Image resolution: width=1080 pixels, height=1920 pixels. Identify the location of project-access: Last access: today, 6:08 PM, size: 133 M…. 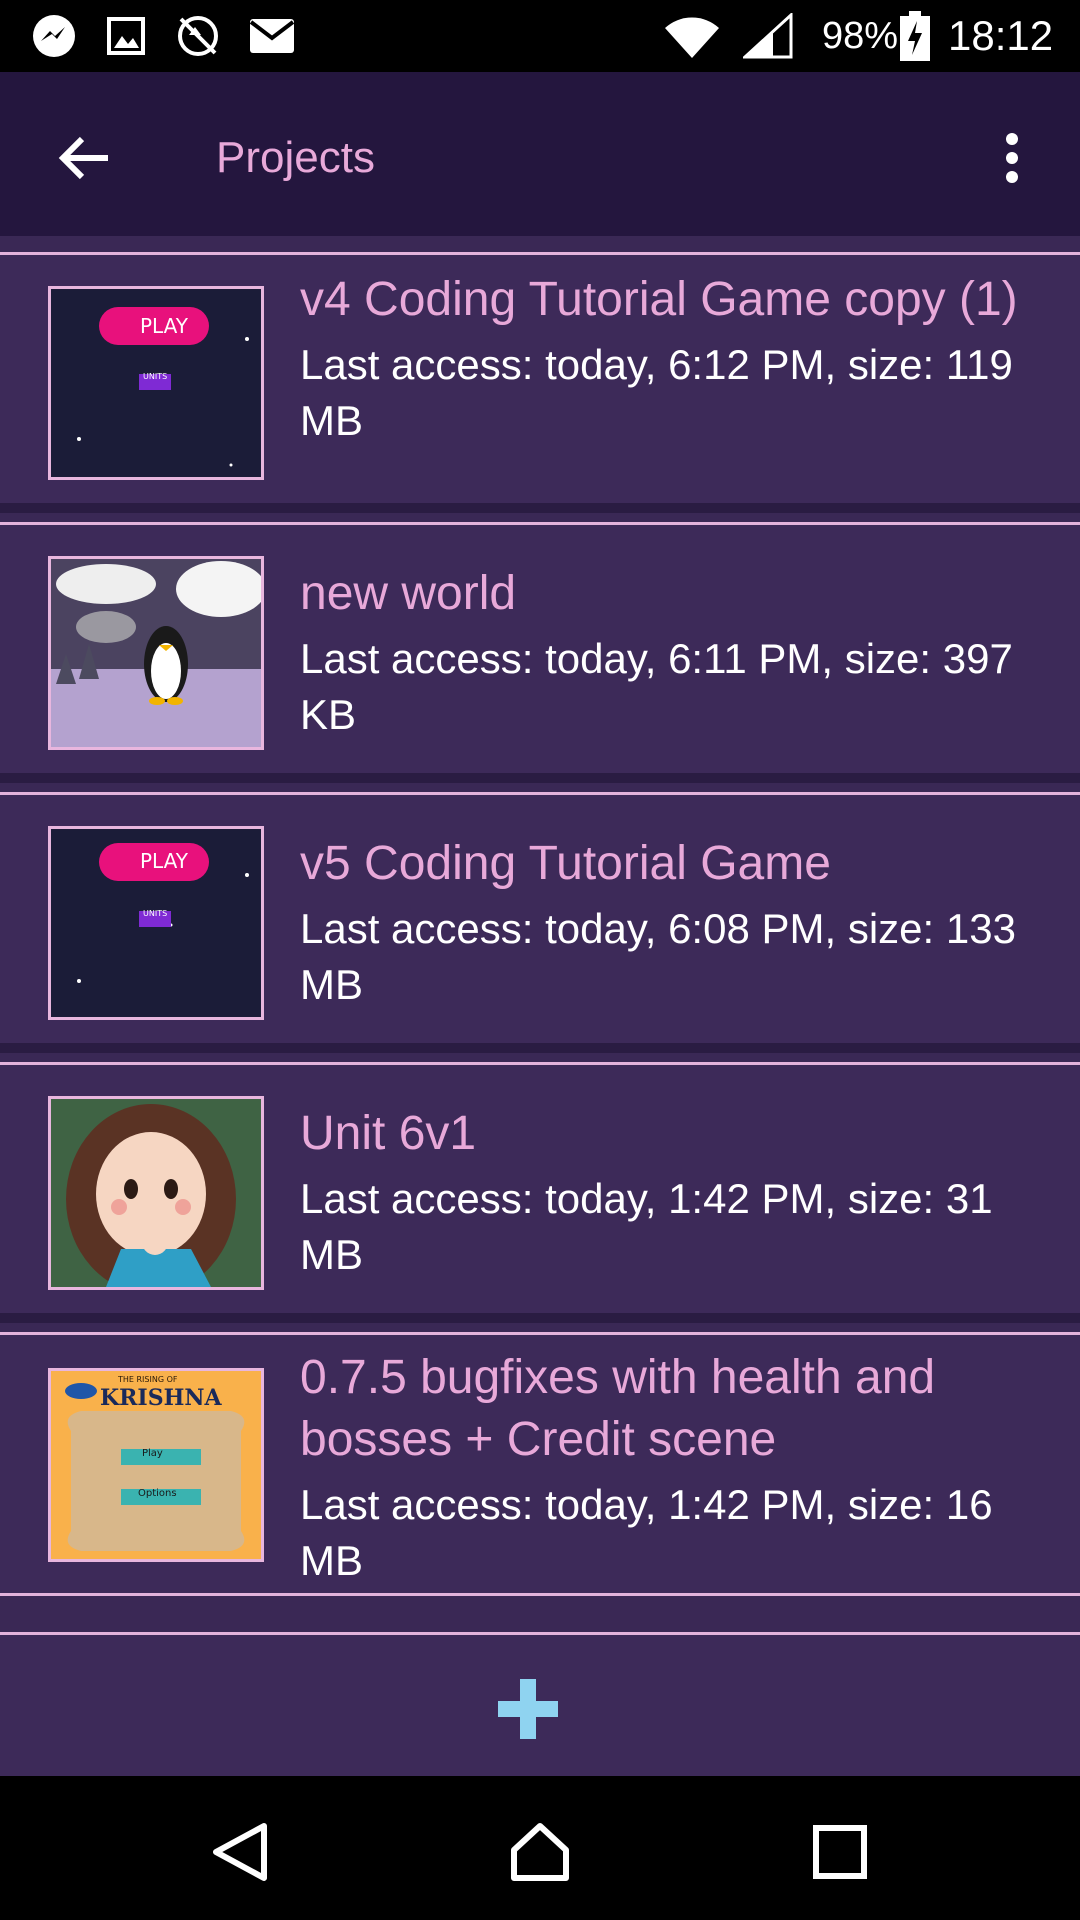
(658, 956).